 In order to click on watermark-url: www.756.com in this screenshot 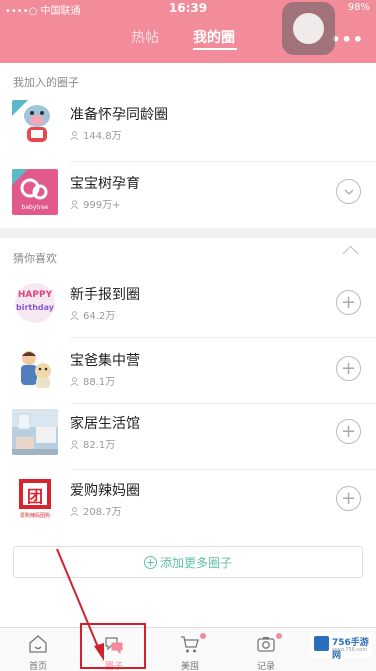, I will do `click(350, 650)`.